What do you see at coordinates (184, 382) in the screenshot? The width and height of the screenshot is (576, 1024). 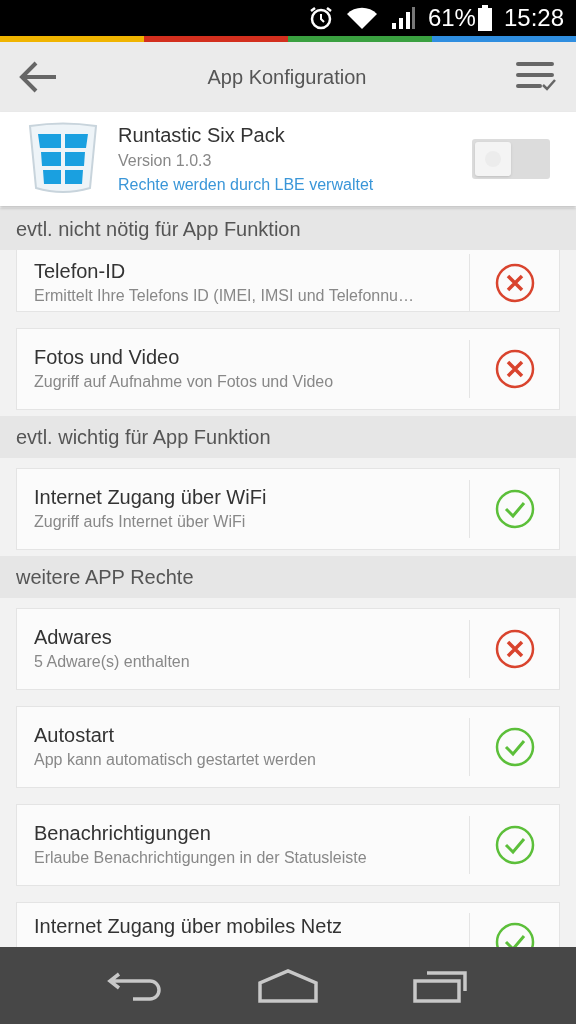 I see `permission-description: Zugriff auf Aufnahme von Fotos und Video` at bounding box center [184, 382].